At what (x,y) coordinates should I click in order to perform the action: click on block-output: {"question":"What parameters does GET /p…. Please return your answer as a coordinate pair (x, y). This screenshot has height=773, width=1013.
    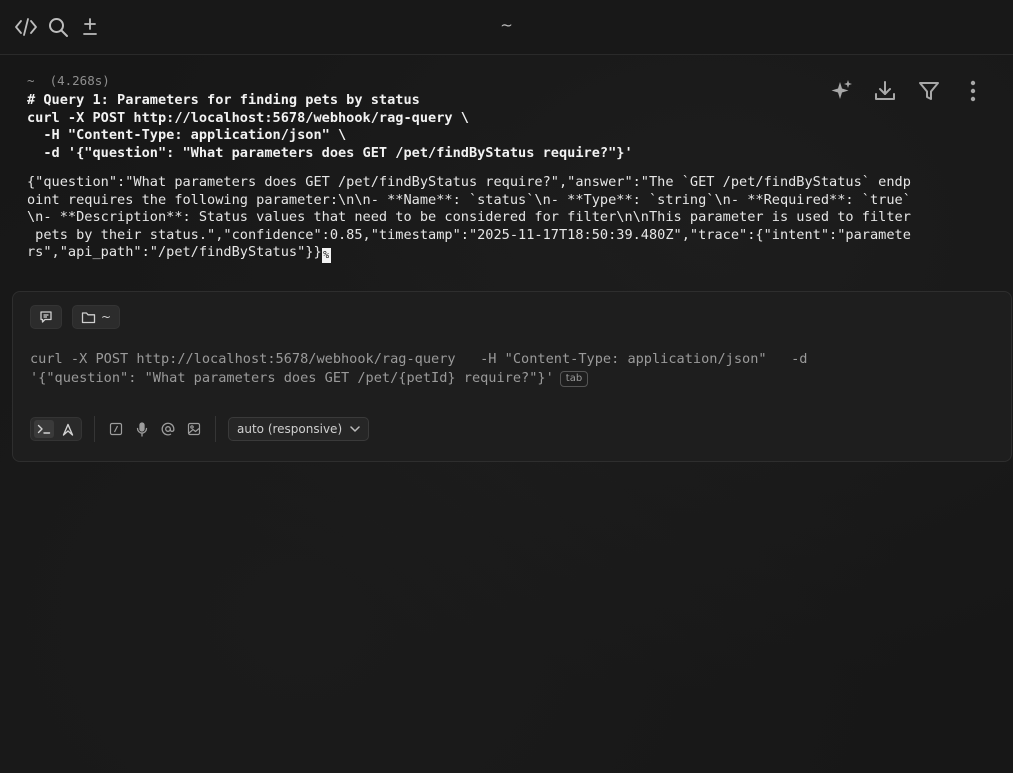
    Looking at the image, I should click on (514, 218).